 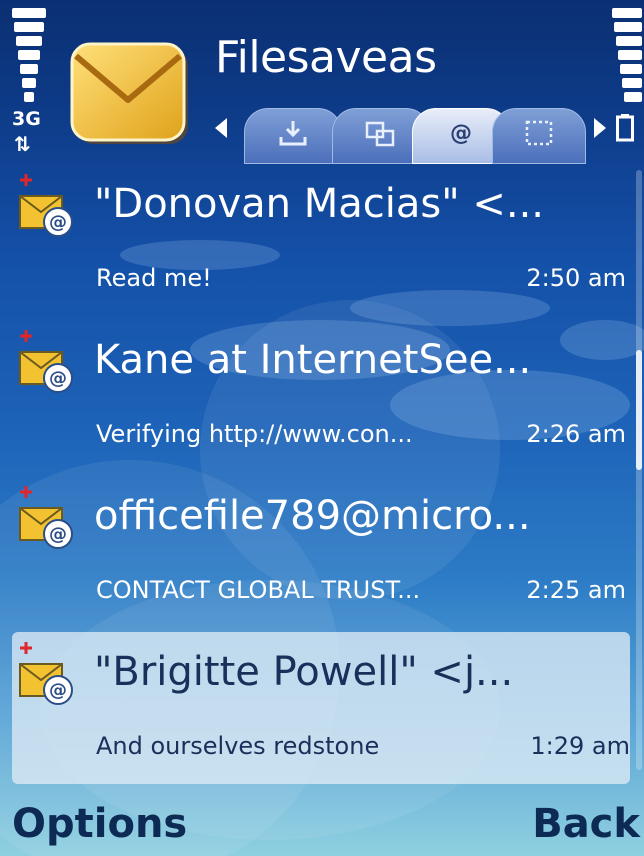 I want to click on tab-scroll-left-icon, so click(x=222, y=128).